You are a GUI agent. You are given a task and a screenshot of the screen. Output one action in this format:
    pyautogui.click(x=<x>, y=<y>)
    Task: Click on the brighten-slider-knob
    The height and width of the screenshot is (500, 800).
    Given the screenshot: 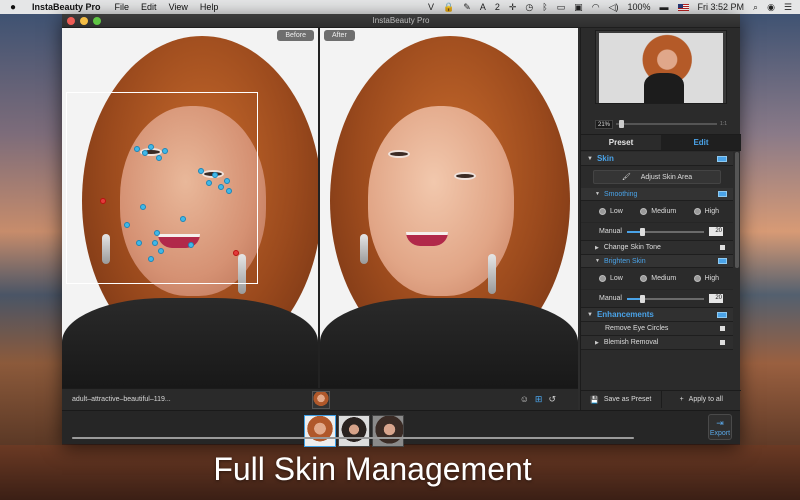 What is the action you would take?
    pyautogui.click(x=643, y=298)
    